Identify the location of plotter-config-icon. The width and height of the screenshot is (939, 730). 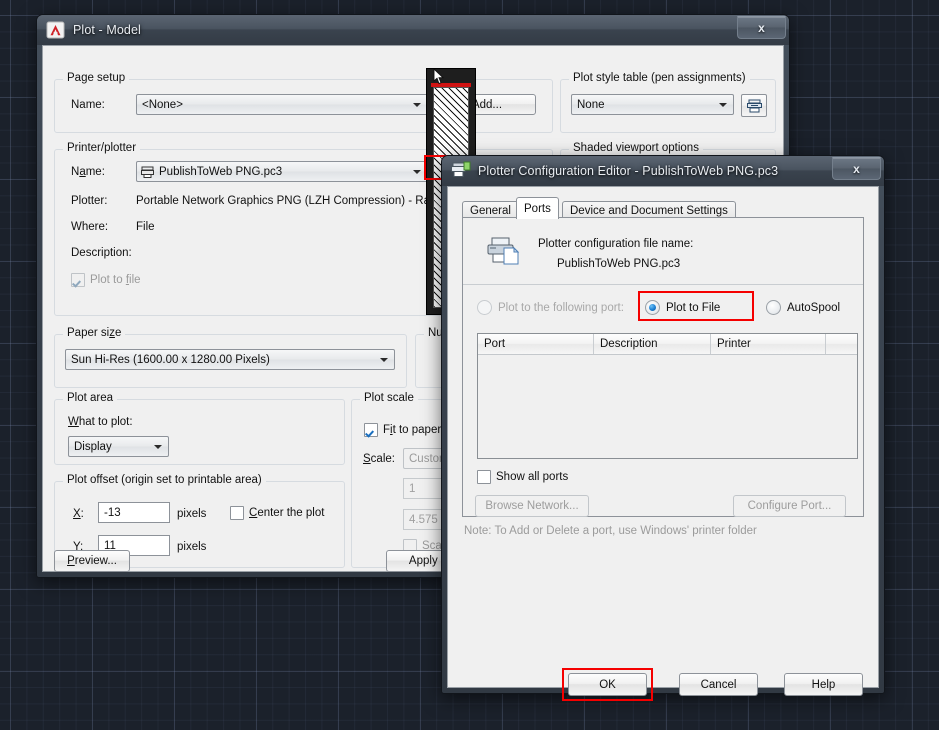
(461, 171).